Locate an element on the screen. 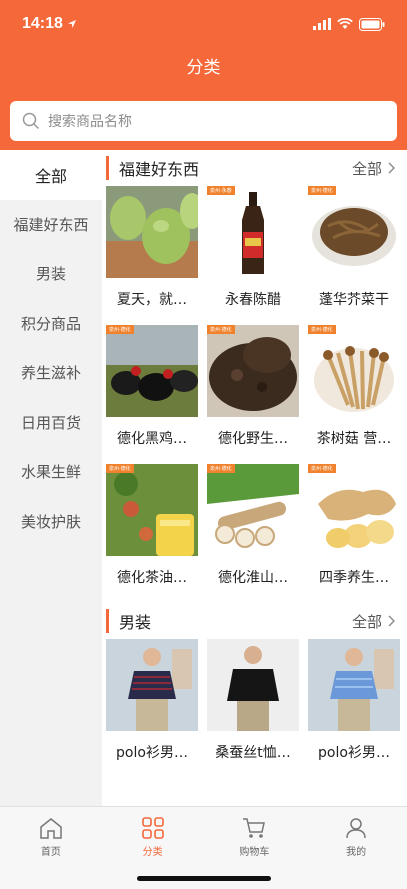  section-title: 男装 is located at coordinates (126, 621).